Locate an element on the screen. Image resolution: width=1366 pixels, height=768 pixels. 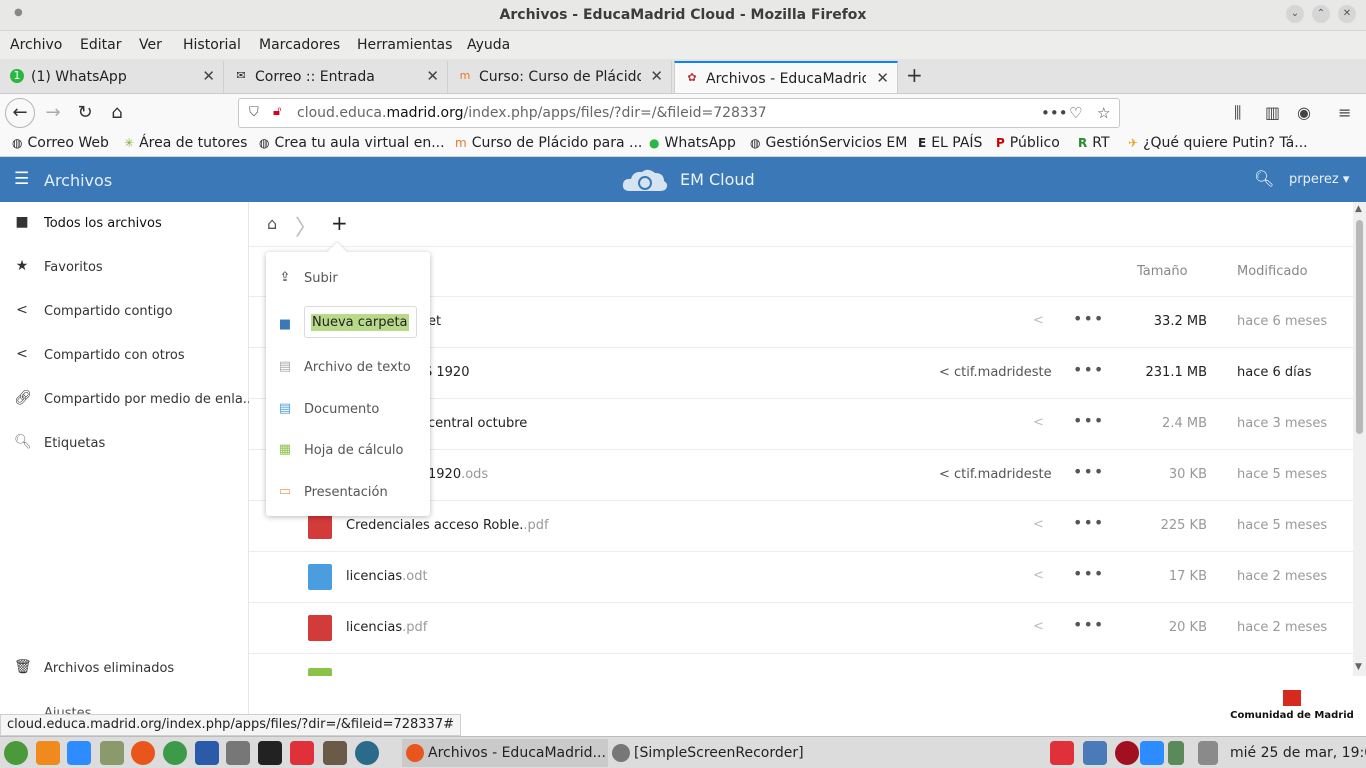
writer-icon is located at coordinates (207, 753).